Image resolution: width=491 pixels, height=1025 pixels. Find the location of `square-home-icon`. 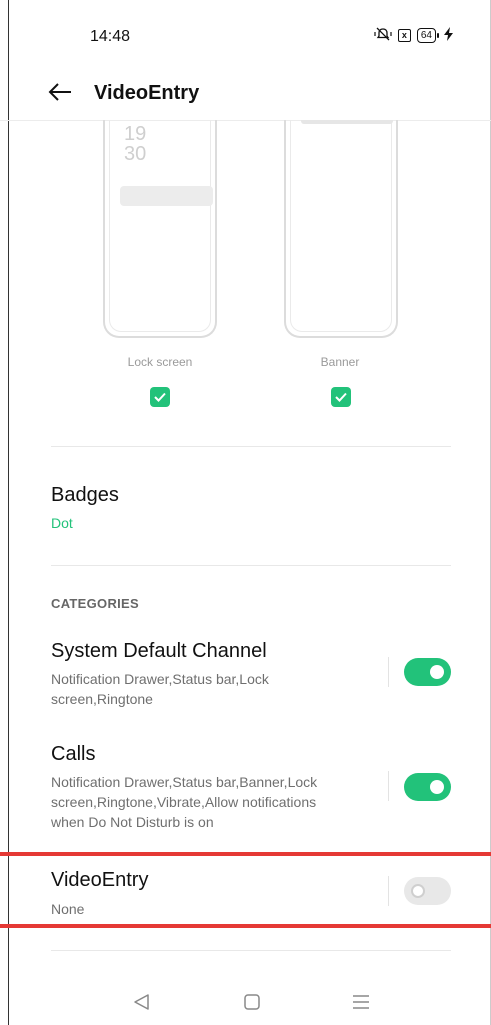

square-home-icon is located at coordinates (252, 1002).